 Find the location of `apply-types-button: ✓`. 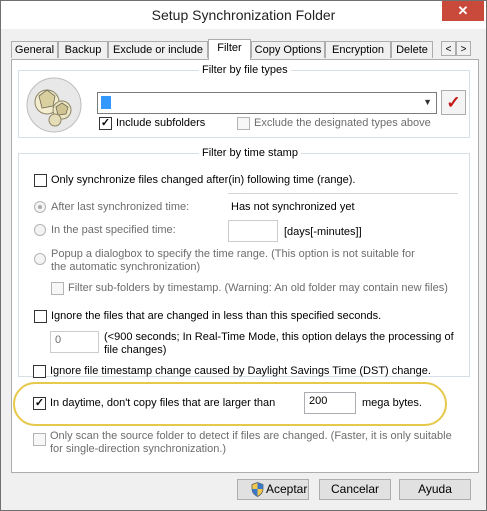

apply-types-button: ✓ is located at coordinates (453, 102).